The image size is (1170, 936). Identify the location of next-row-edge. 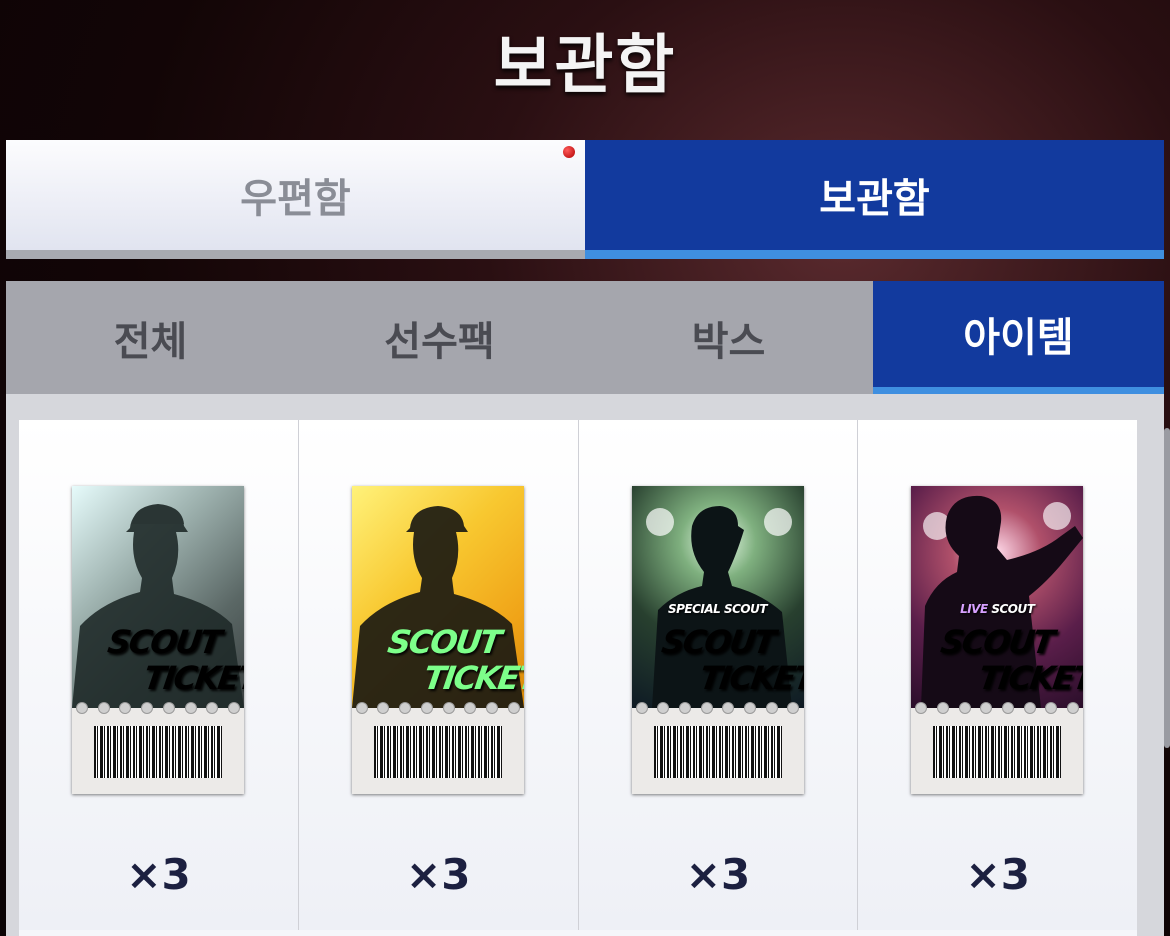
(578, 933).